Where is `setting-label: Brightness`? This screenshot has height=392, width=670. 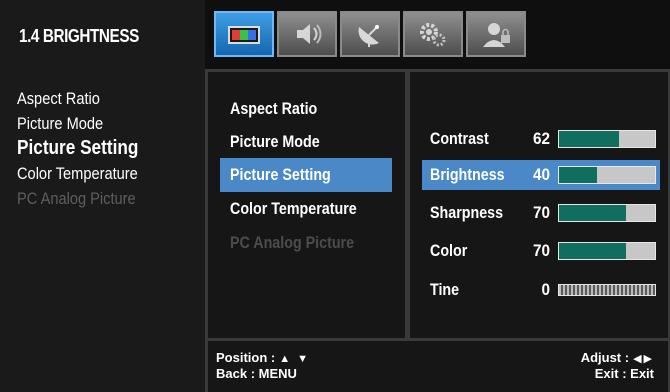 setting-label: Brightness is located at coordinates (467, 174).